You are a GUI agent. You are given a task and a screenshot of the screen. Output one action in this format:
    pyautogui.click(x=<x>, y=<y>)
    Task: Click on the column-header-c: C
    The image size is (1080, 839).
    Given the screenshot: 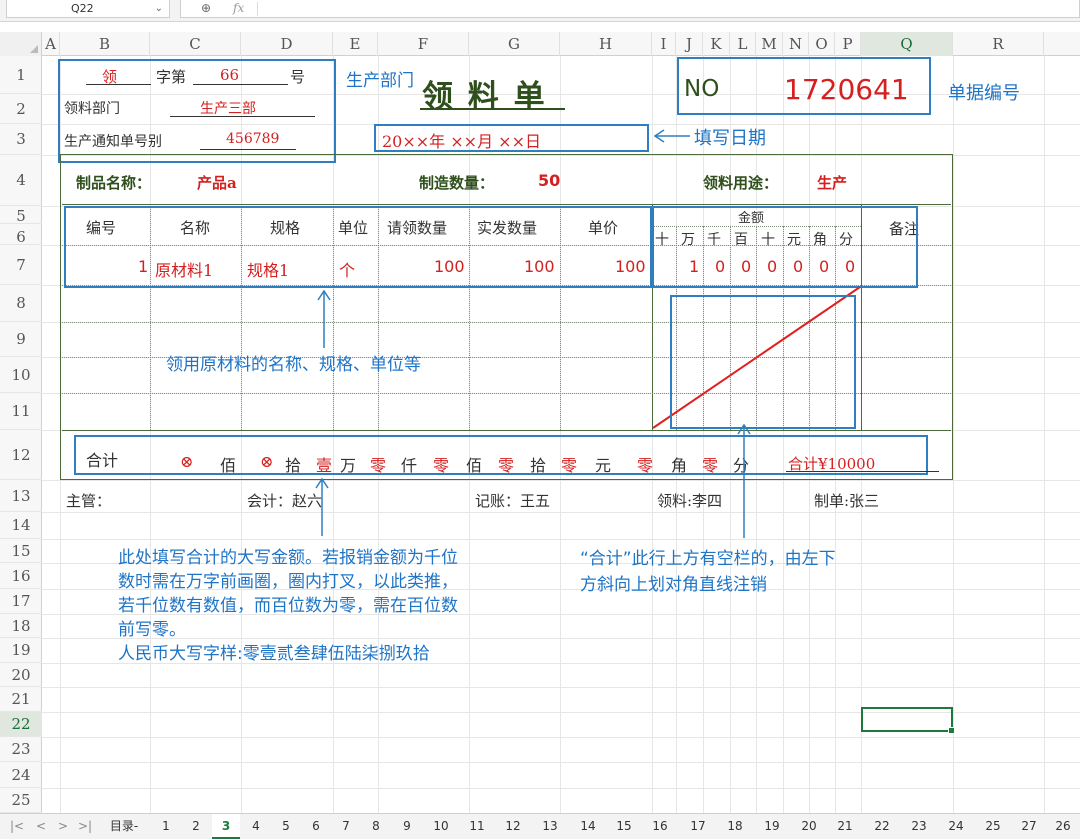 What is the action you would take?
    pyautogui.click(x=195, y=44)
    